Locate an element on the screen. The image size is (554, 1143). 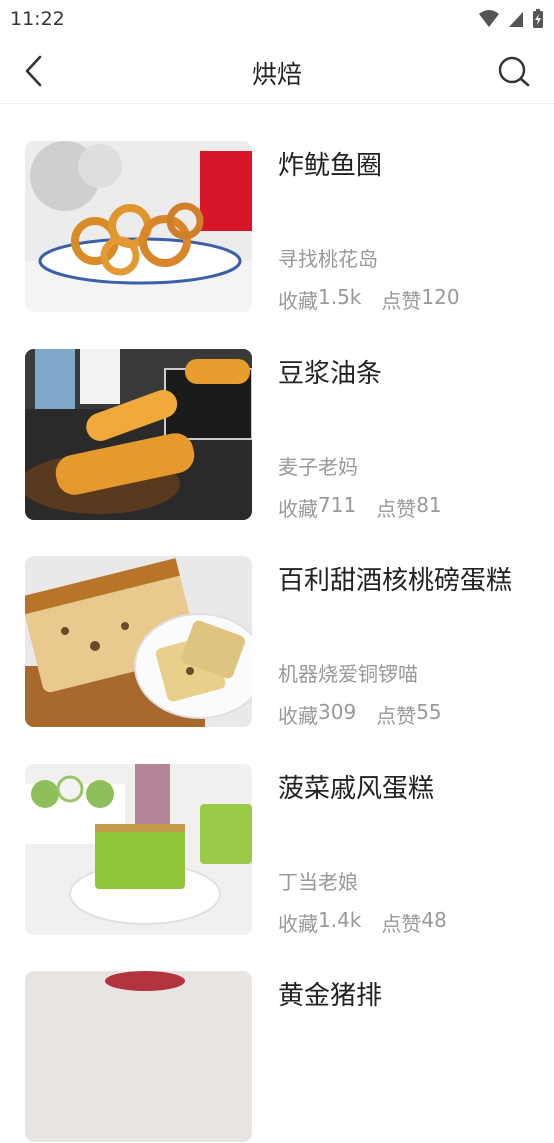
recipe-title: 菠菜戚风蛋糕 is located at coordinates (356, 789).